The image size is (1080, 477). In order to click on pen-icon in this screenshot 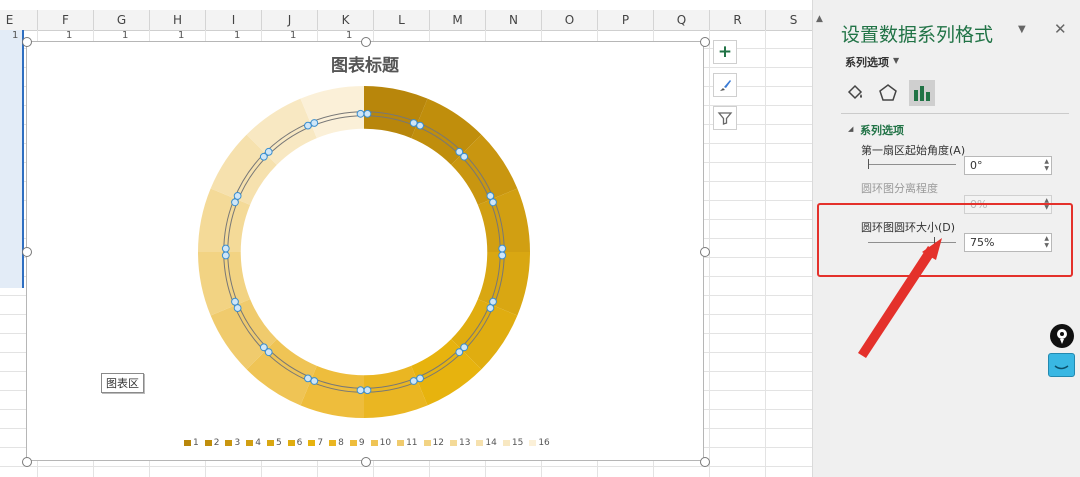, I will do `click(1062, 336)`.